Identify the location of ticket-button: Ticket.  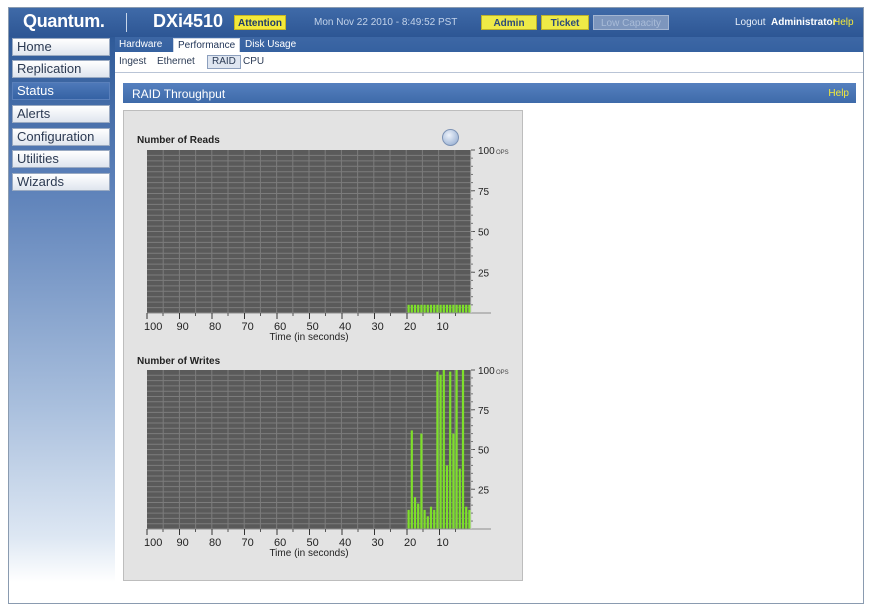
(565, 22).